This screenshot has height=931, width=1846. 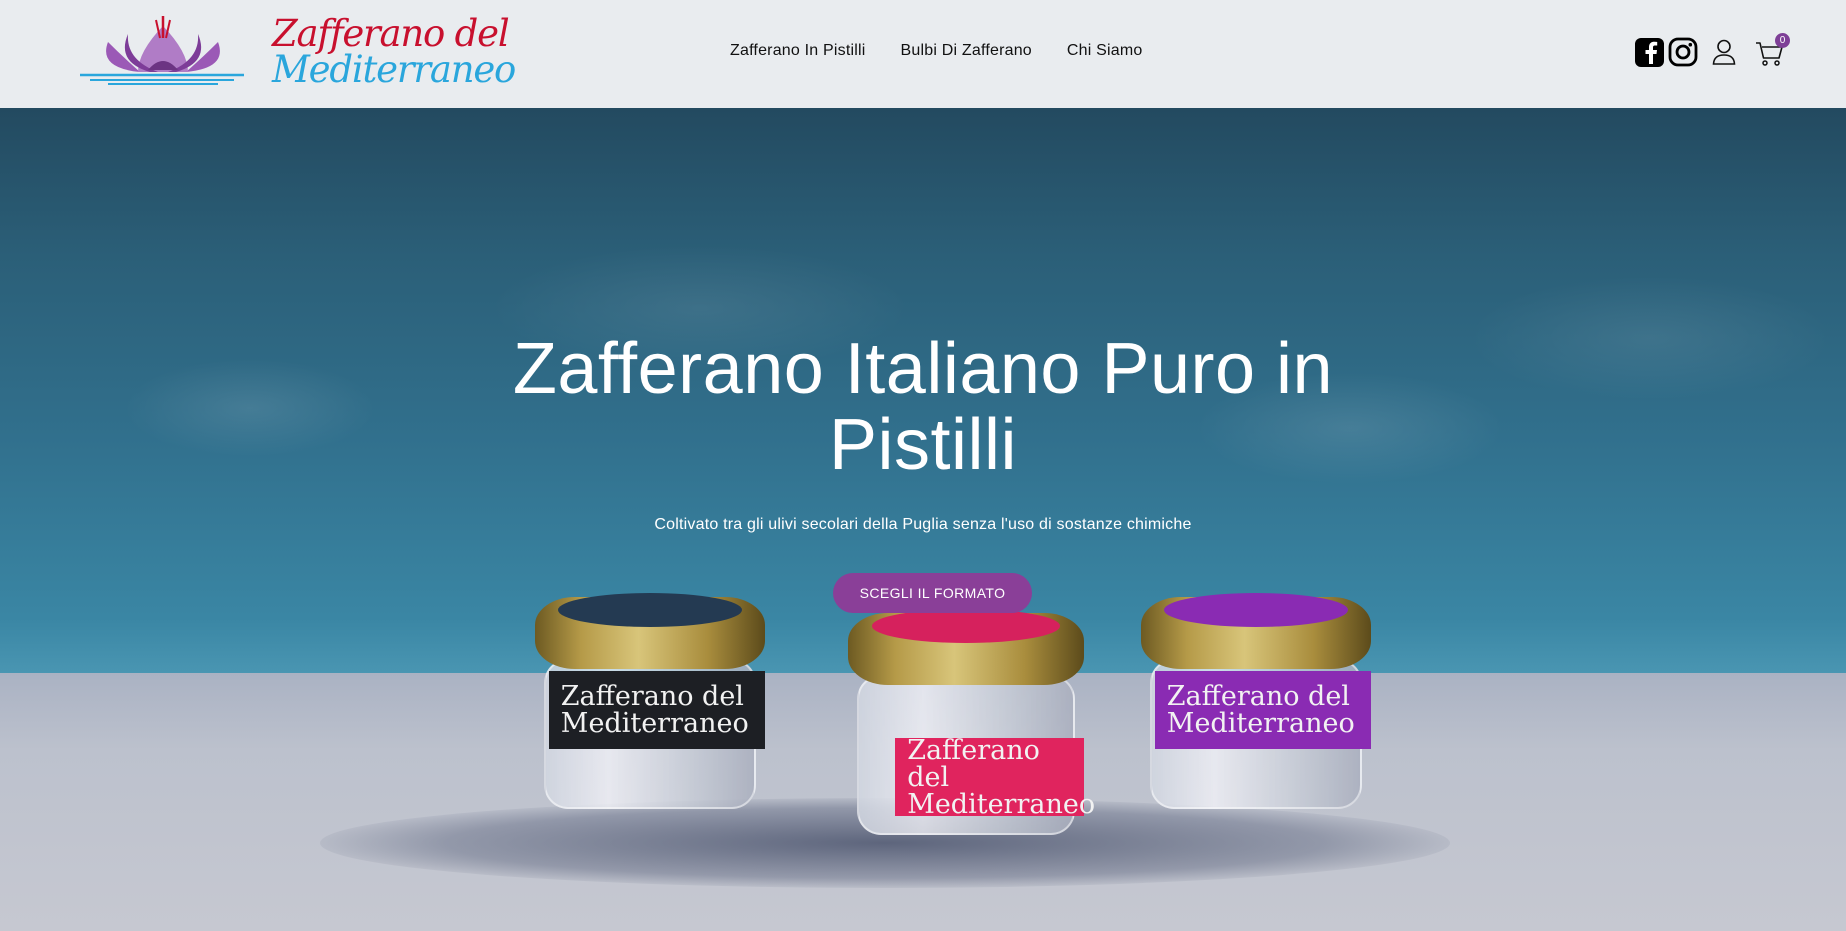 I want to click on brand-wordmark: Zafferano del Mediterraneo, so click(x=394, y=51).